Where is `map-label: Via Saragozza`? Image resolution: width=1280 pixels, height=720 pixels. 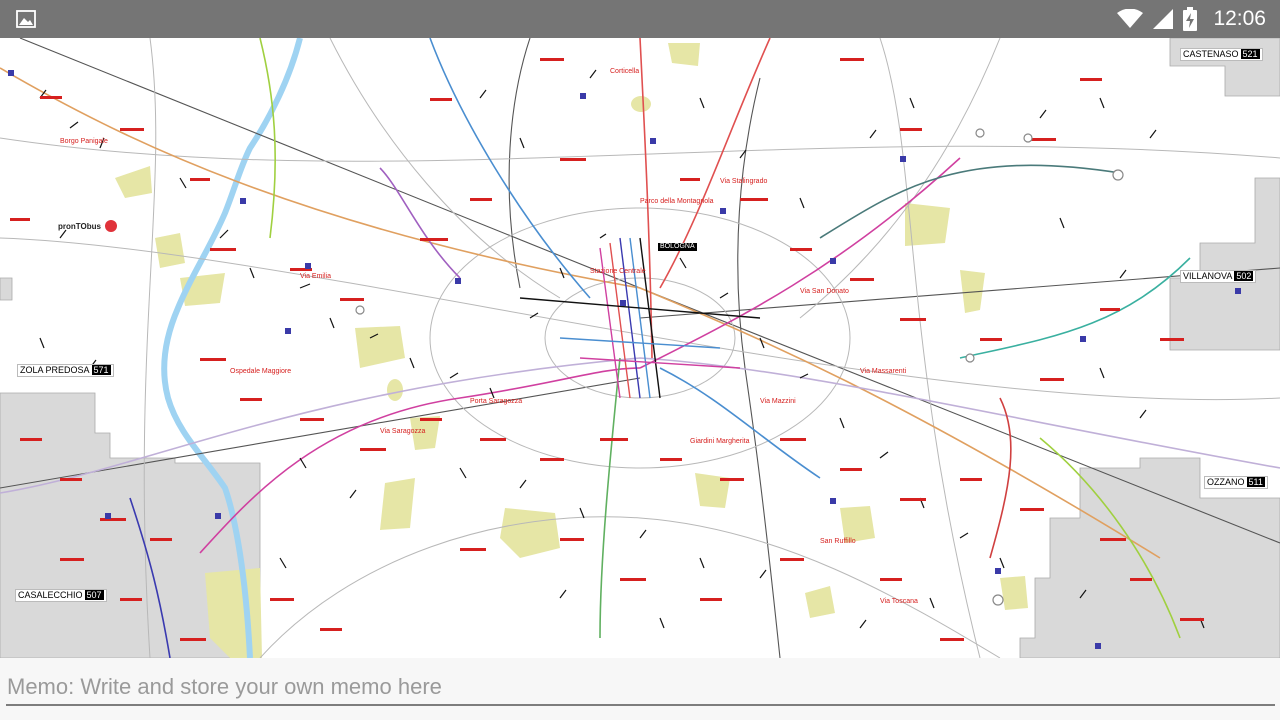 map-label: Via Saragozza is located at coordinates (403, 431).